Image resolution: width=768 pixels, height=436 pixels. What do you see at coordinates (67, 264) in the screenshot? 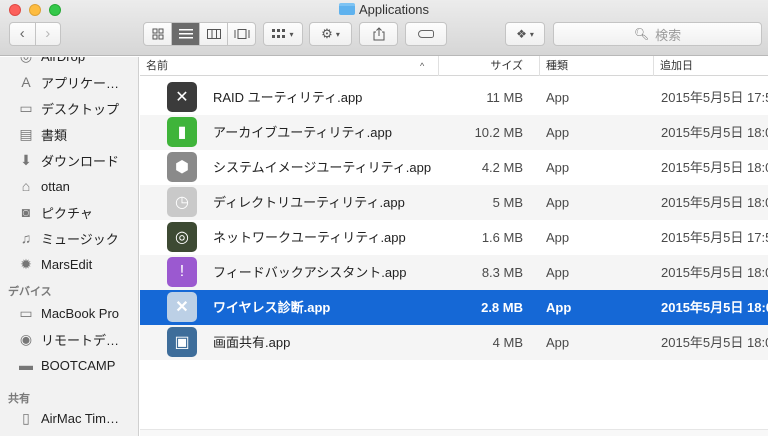
I see `sidebar-item-label: MarsEdit` at bounding box center [67, 264].